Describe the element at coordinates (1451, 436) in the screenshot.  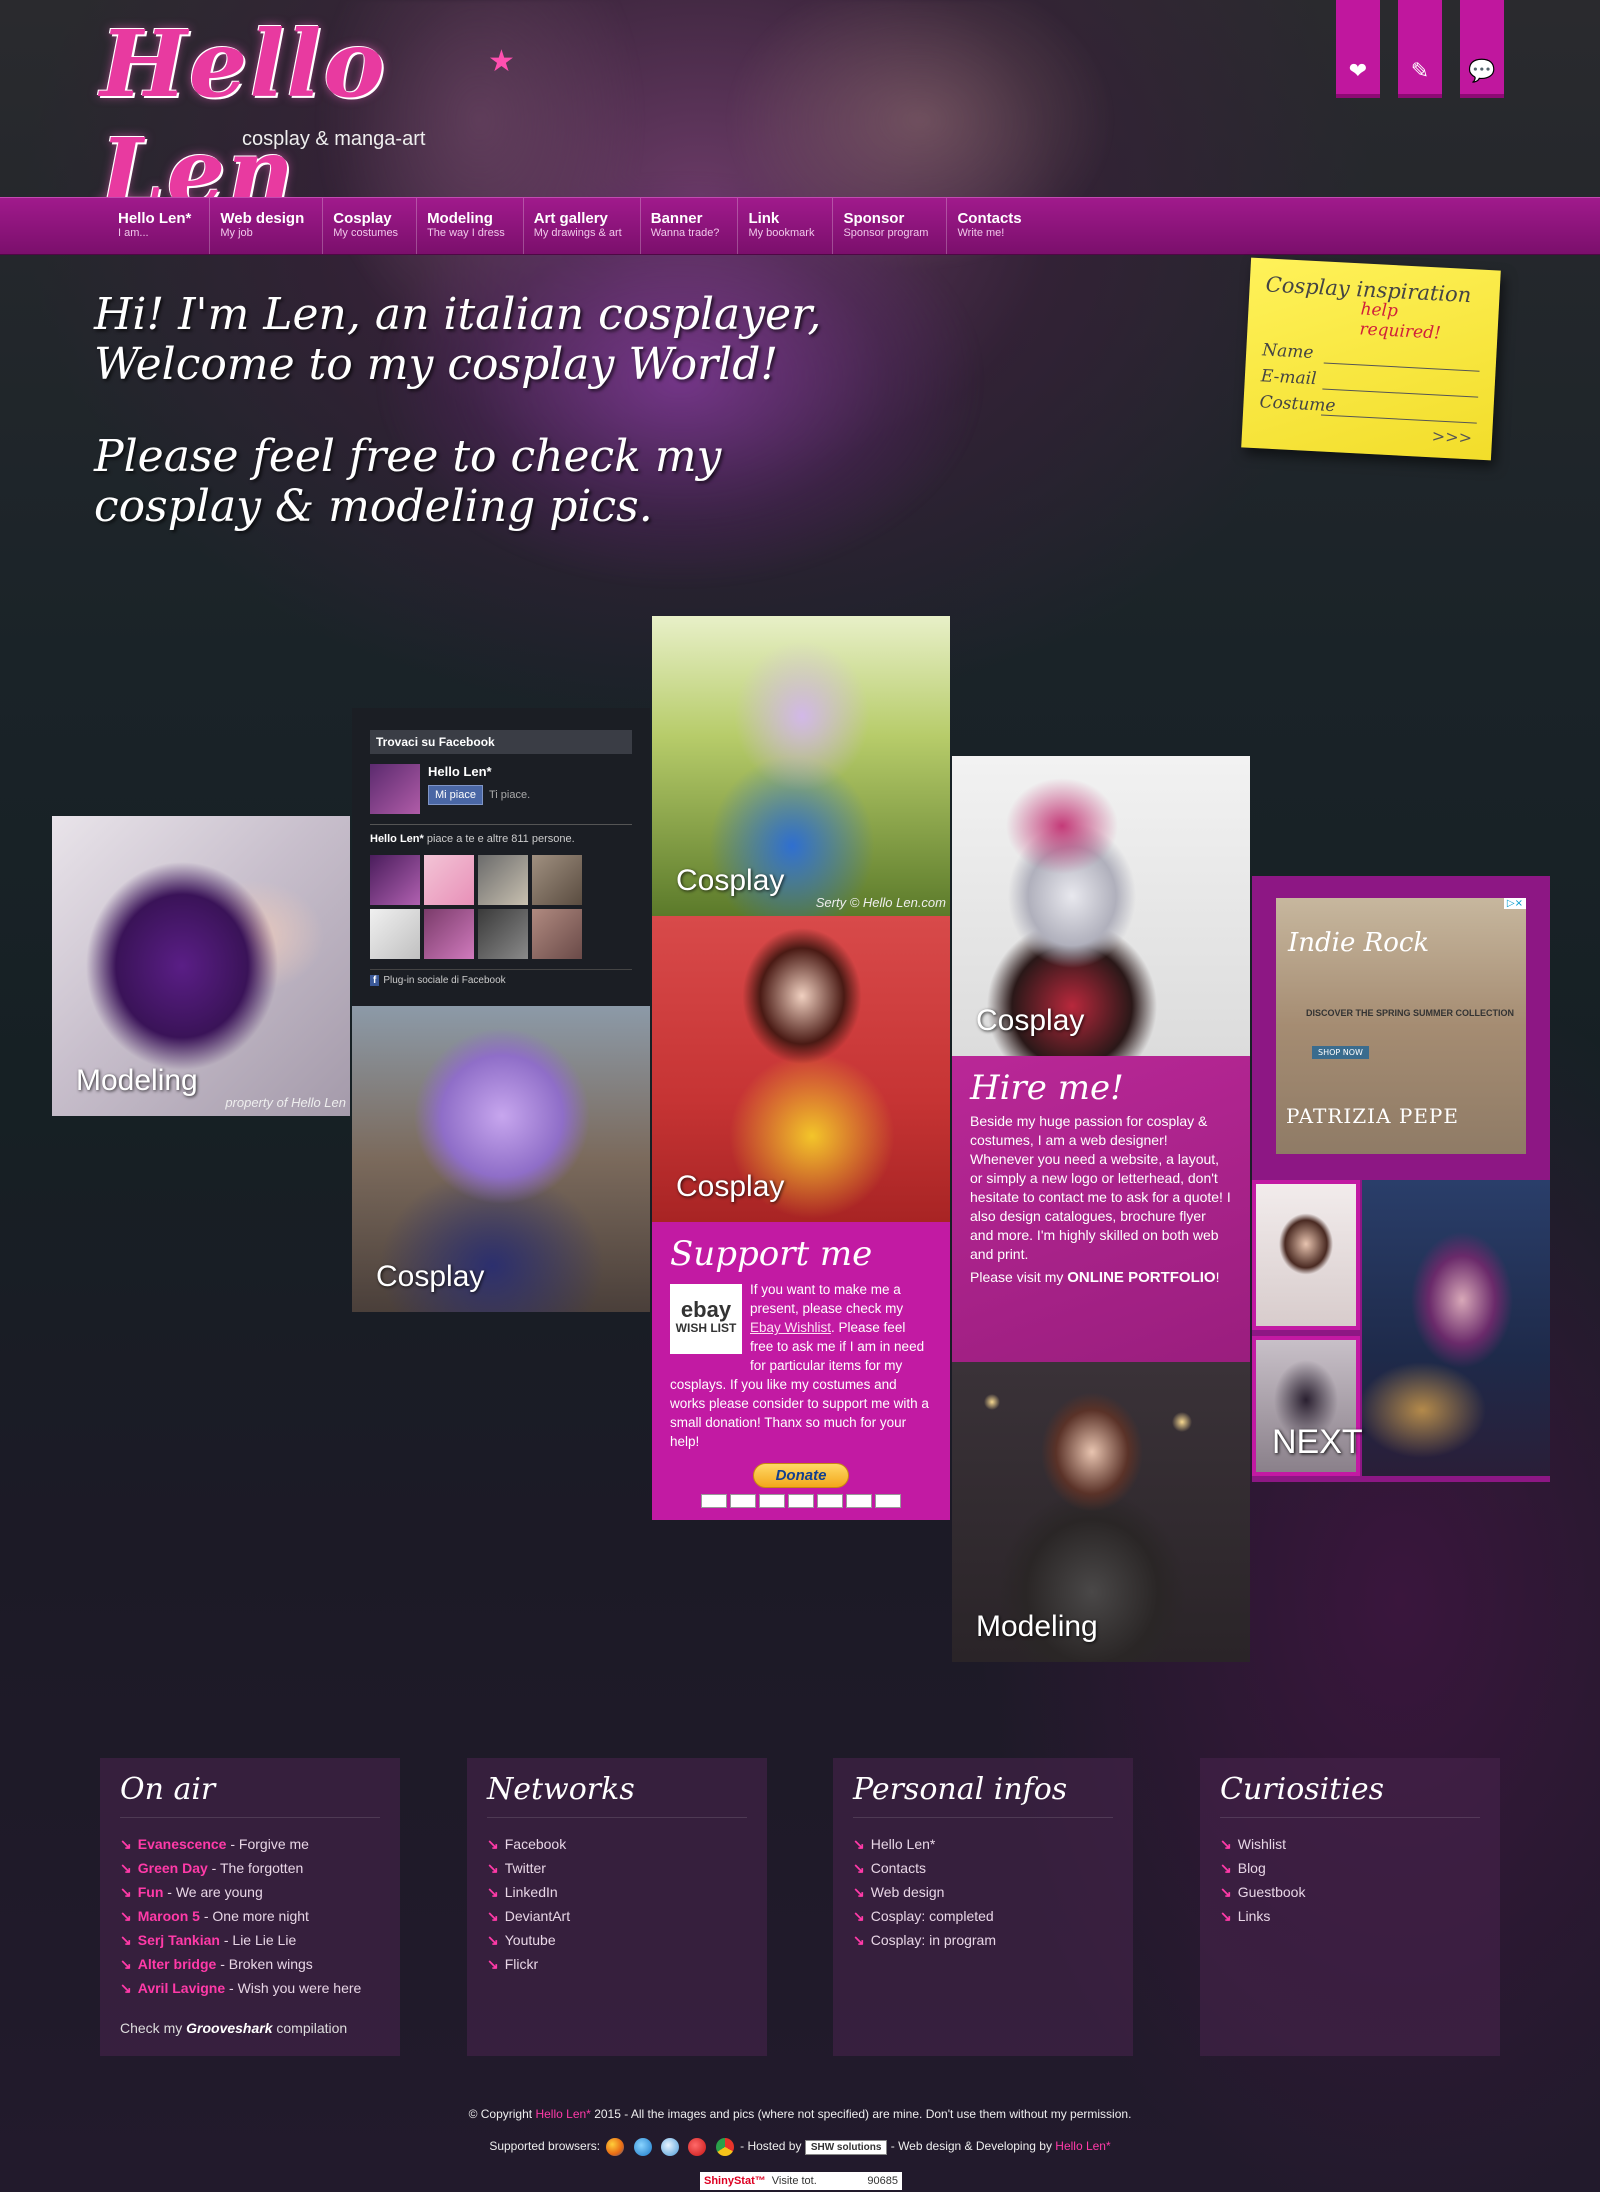
I see `note-submit-button: >>>` at that location.